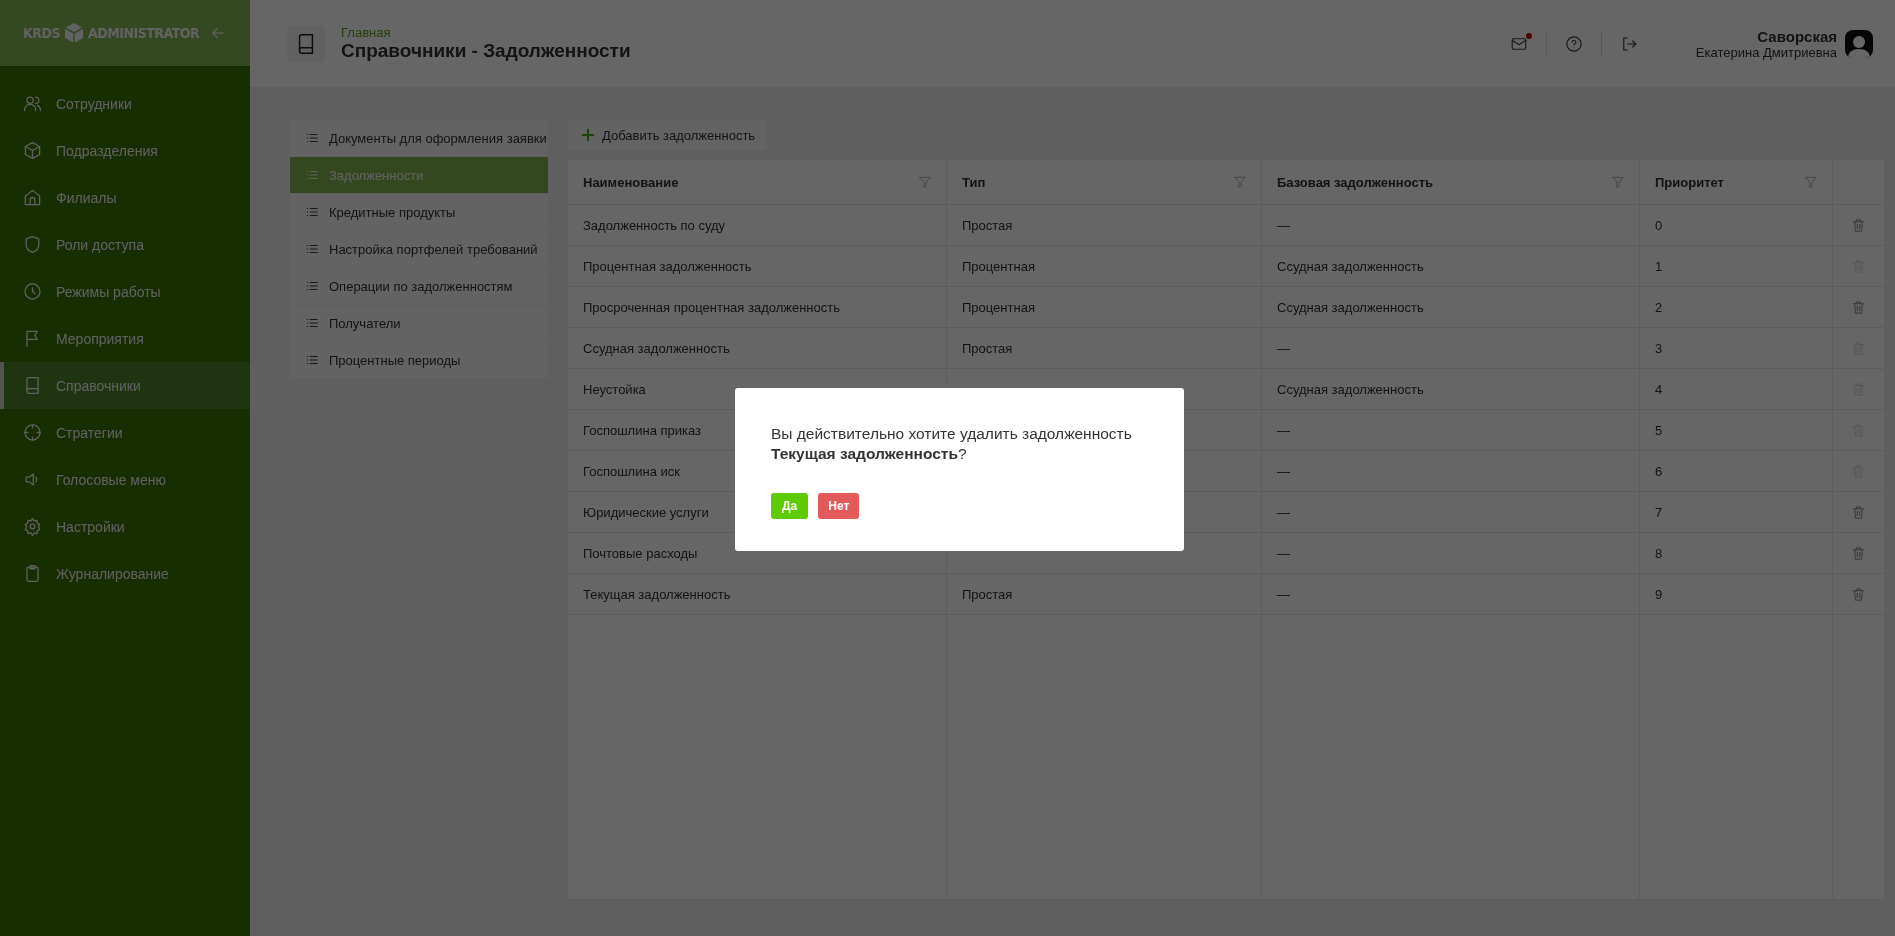  Describe the element at coordinates (1736, 594) in the screenshot. I see `table-cell: 9` at that location.